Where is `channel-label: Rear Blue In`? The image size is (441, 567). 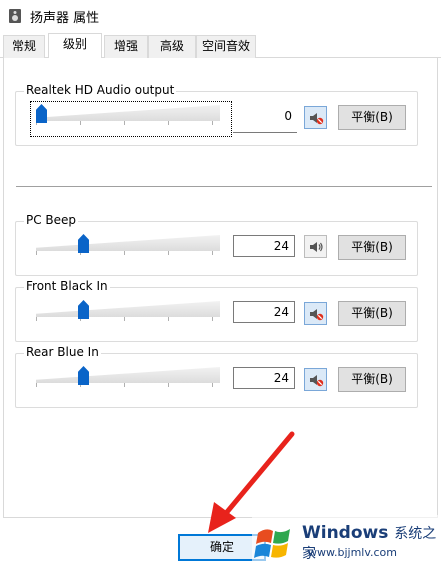
channel-label: Rear Blue In is located at coordinates (62, 352).